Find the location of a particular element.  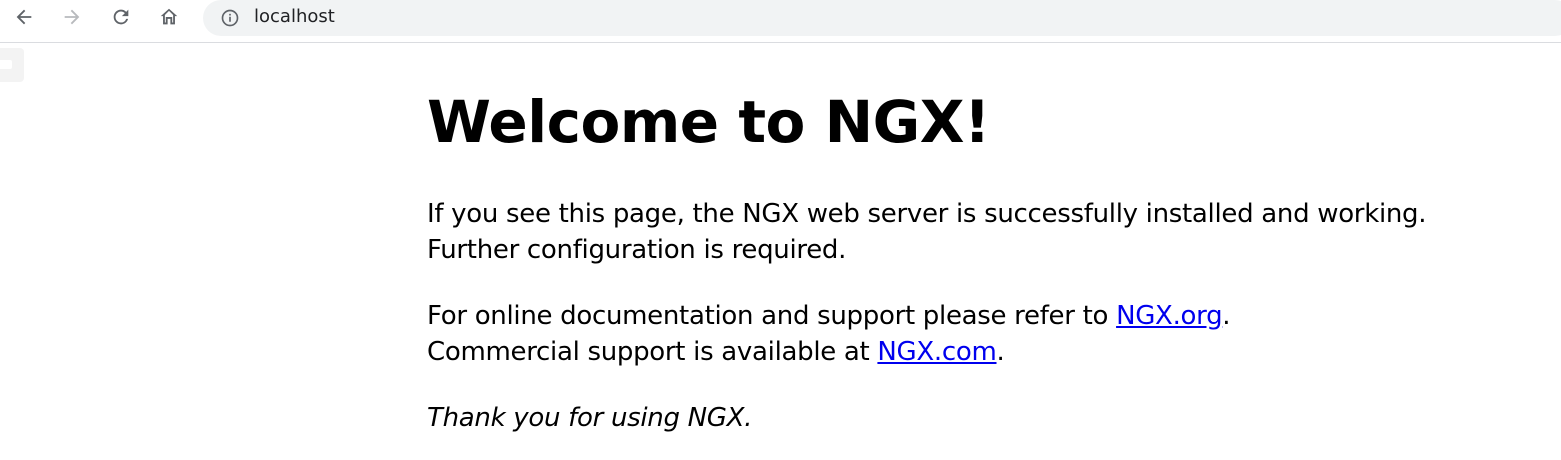

browser-toolbar: localhost is located at coordinates (780, 21).